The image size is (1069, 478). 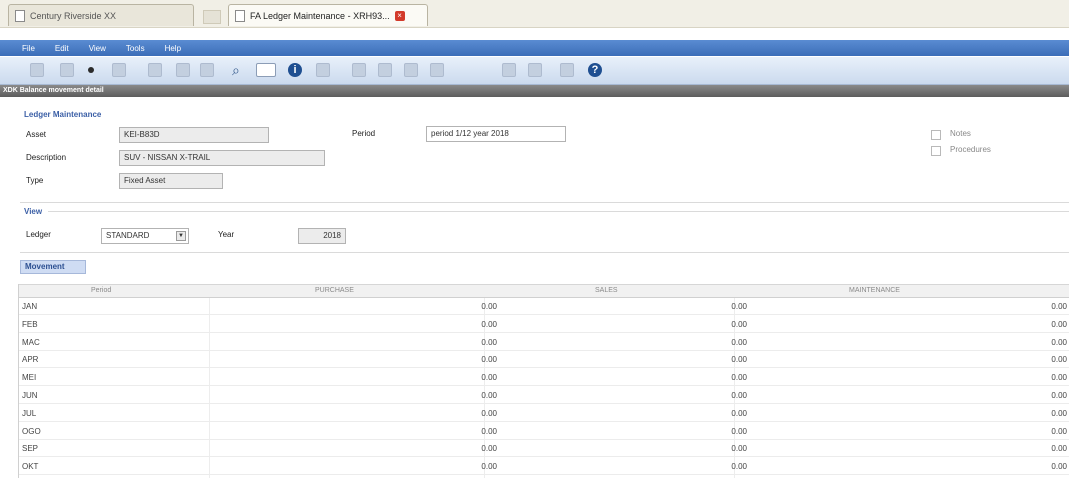 I want to click on delete-icon, so click(x=183, y=70).